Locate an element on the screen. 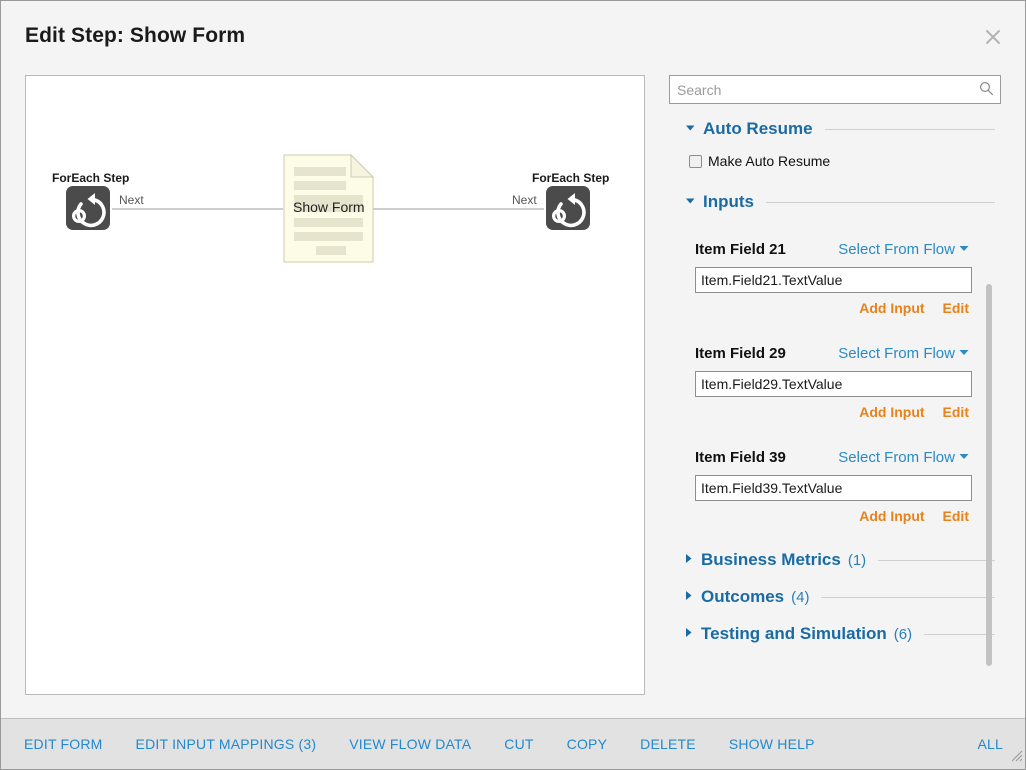 The height and width of the screenshot is (770, 1026). section-header-business-metrics: Business Metrics (1) is located at coordinates (843, 560).